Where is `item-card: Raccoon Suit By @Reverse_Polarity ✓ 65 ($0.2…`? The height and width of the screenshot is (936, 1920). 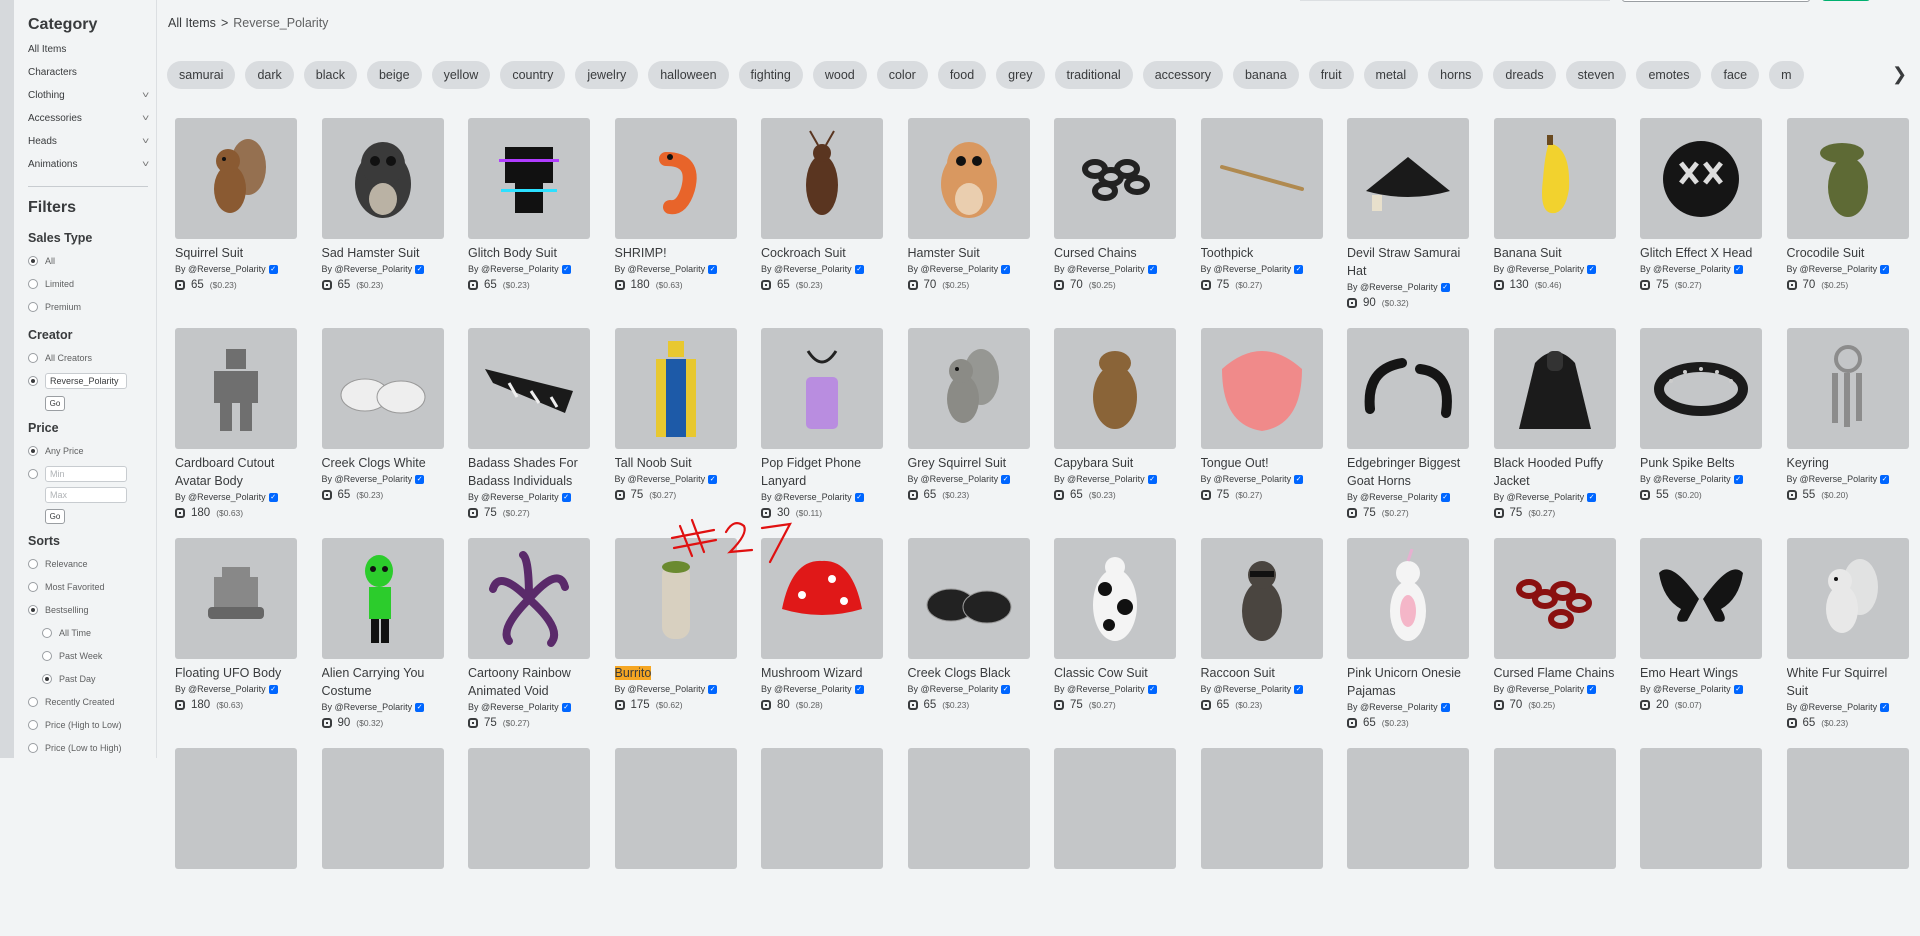
item-card: Raccoon Suit By @Reverse_Polarity ✓ 65 ($0.2… is located at coordinates (1261, 632).